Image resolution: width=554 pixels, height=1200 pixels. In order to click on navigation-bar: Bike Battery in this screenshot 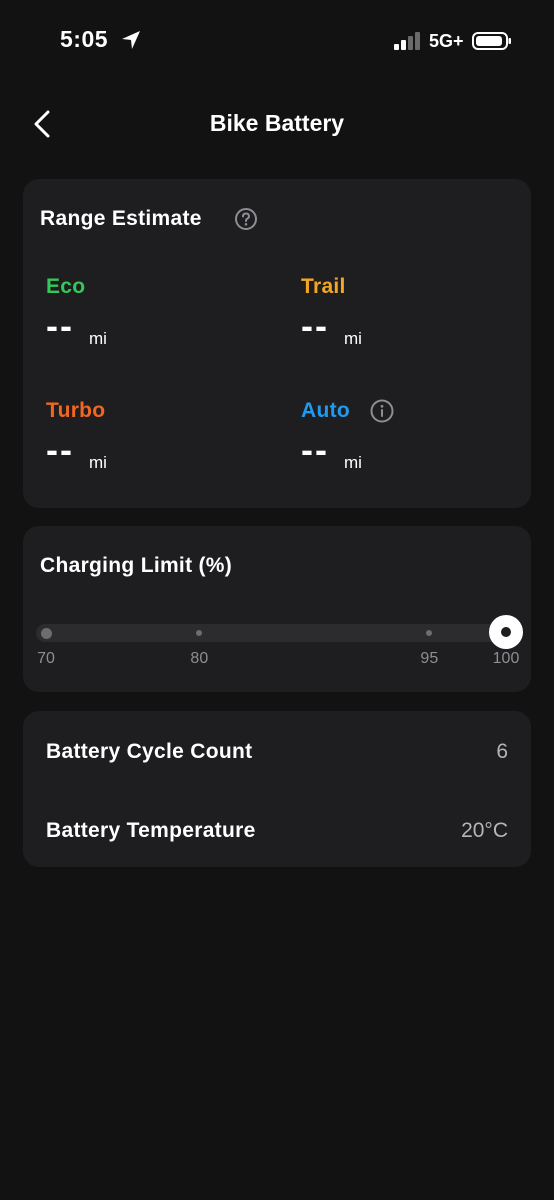, I will do `click(277, 124)`.